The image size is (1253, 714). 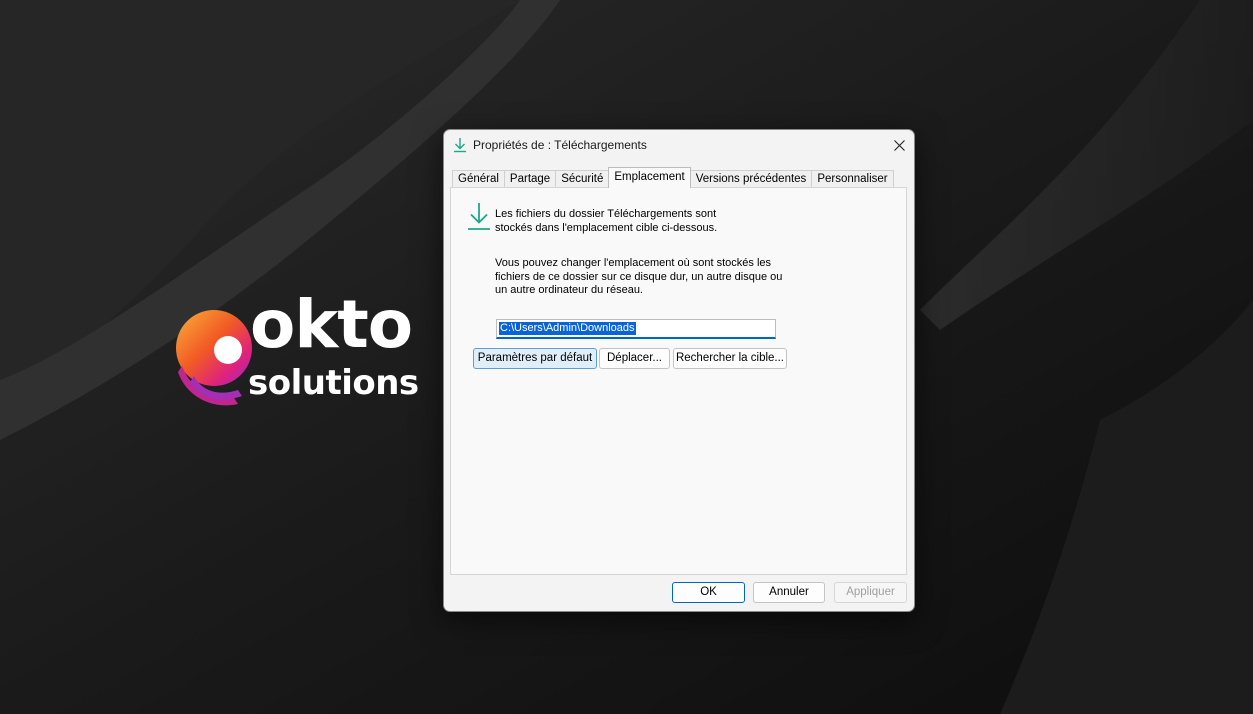 What do you see at coordinates (569, 290) in the screenshot?
I see `desc-line-3: un autre ordinateur du réseau.` at bounding box center [569, 290].